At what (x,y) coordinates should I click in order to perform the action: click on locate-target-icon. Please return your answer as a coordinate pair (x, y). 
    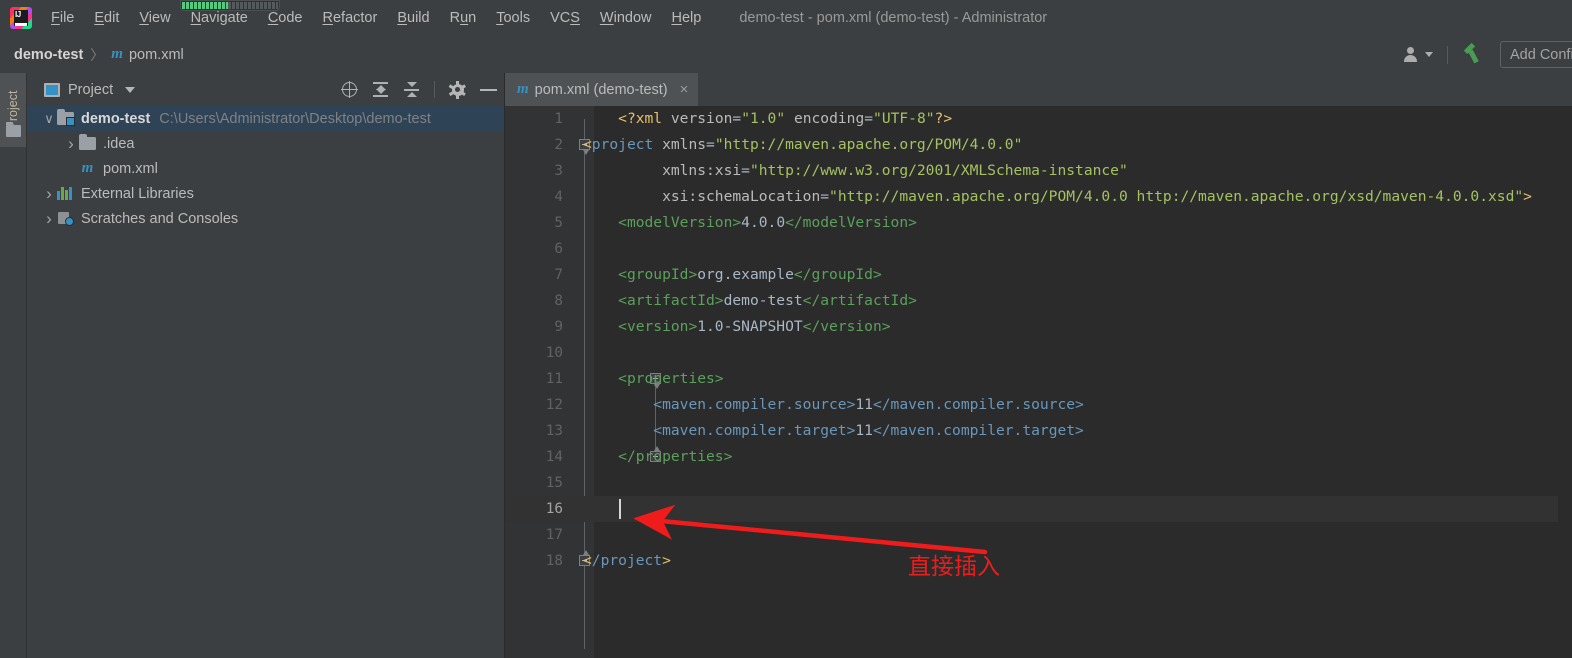
    Looking at the image, I should click on (349, 89).